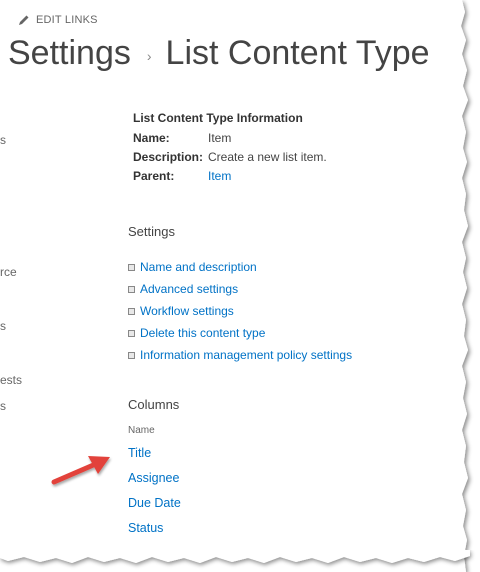 The height and width of the screenshot is (572, 480). What do you see at coordinates (151, 138) in the screenshot?
I see `name-label: Name:` at bounding box center [151, 138].